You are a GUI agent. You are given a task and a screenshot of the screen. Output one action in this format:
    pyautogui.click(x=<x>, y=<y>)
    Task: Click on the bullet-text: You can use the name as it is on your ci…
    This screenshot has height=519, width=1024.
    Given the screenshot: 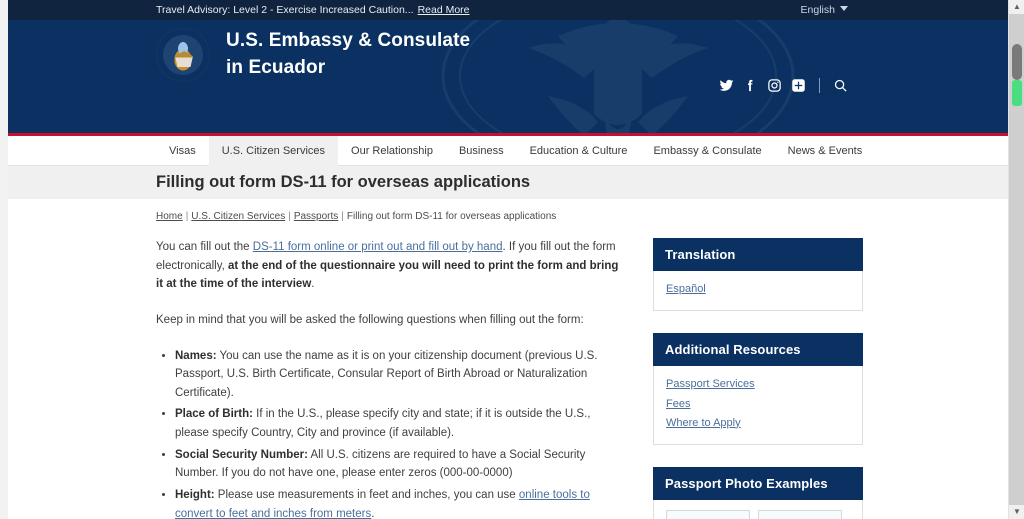 What is the action you would take?
    pyautogui.click(x=386, y=374)
    